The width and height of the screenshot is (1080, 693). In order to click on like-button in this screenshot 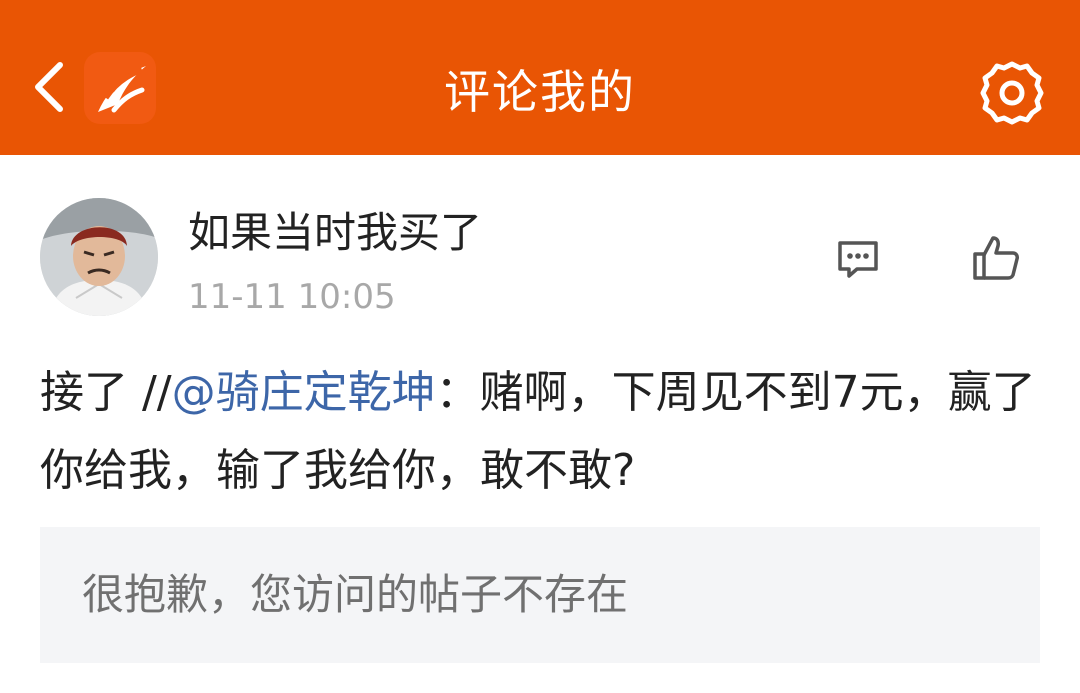, I will do `click(996, 258)`.